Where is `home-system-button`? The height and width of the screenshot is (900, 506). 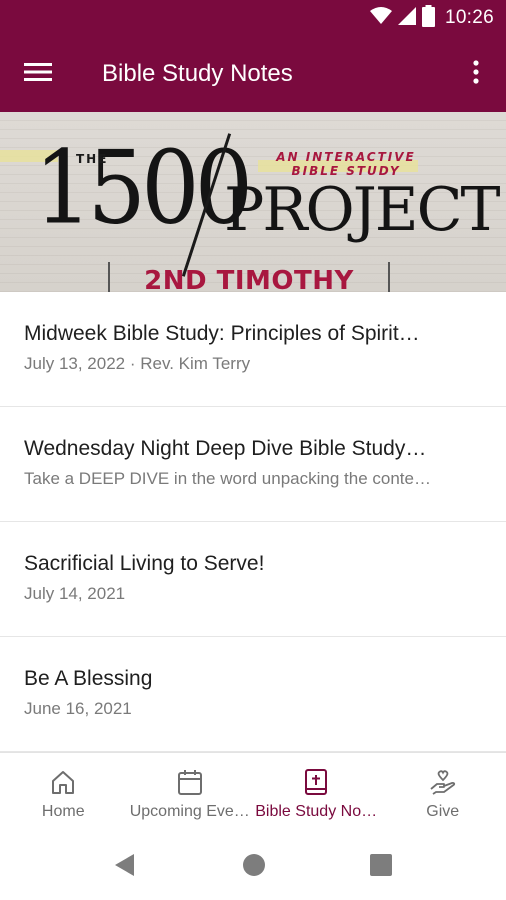
home-system-button is located at coordinates (254, 867).